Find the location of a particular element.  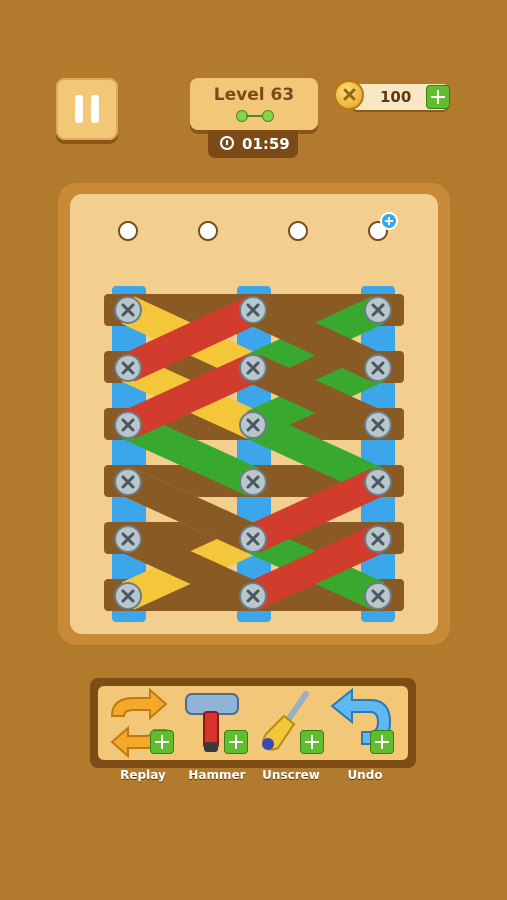

hammer-button is located at coordinates (213, 723).